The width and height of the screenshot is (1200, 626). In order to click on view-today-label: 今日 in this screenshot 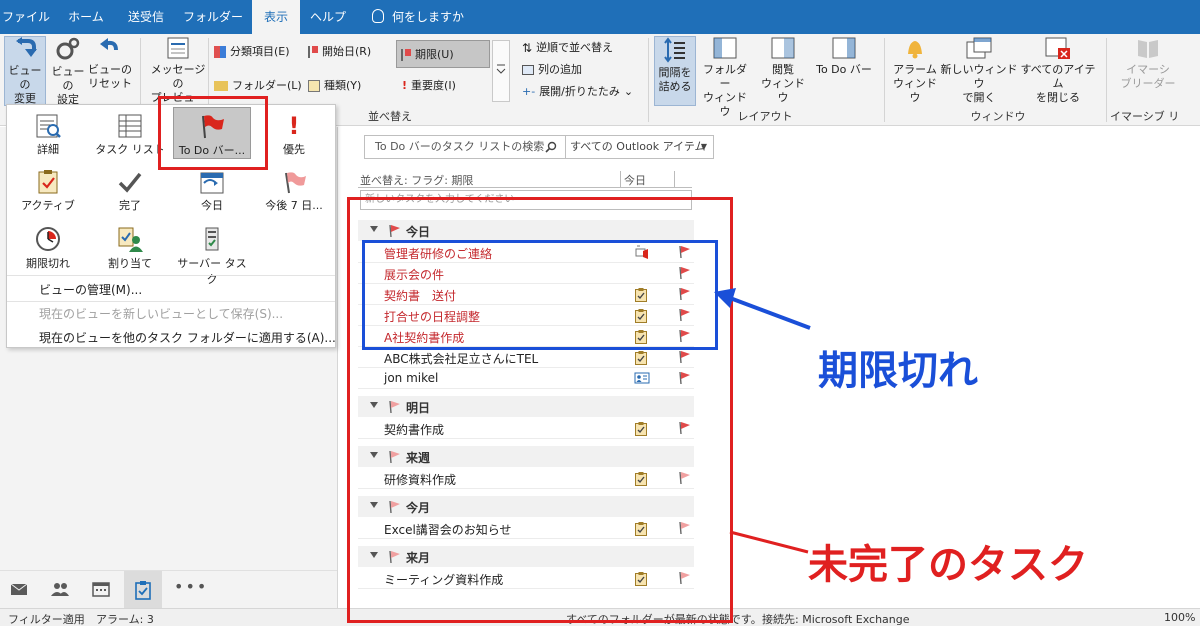, I will do `click(212, 205)`.